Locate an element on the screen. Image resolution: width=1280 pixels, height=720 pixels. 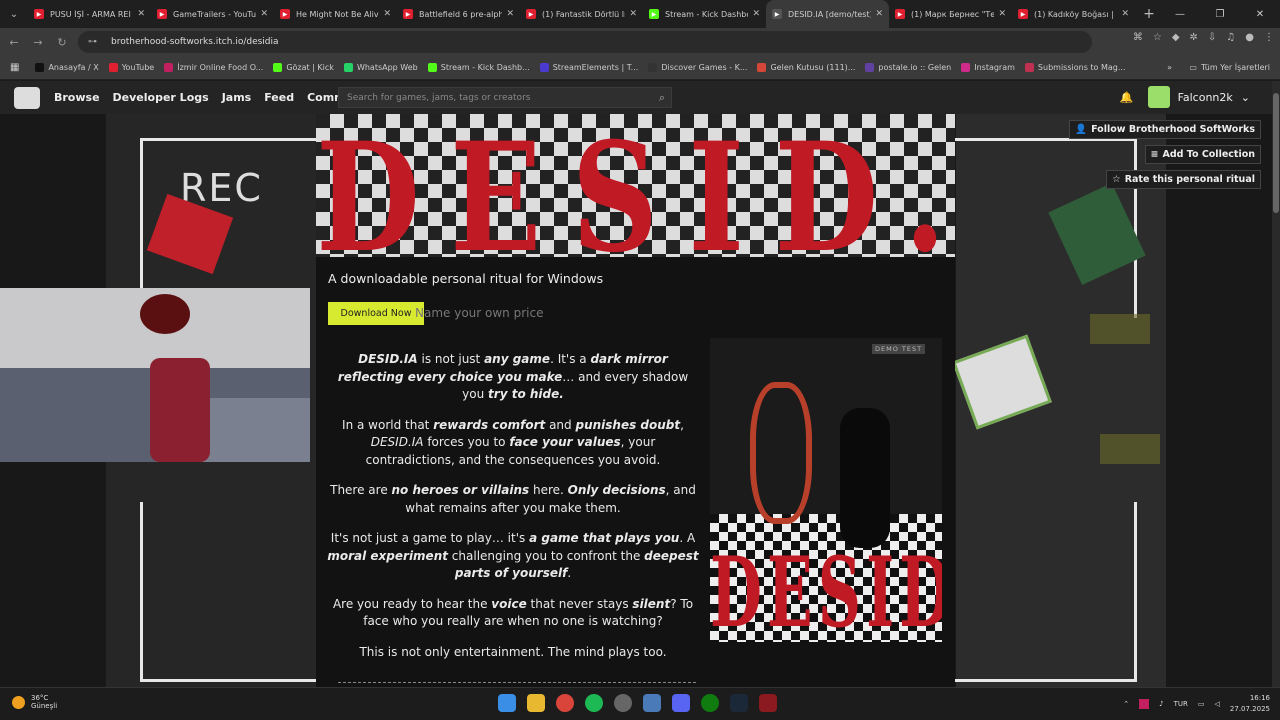
apps-grid-icon: ▦ is located at coordinates (14, 67).